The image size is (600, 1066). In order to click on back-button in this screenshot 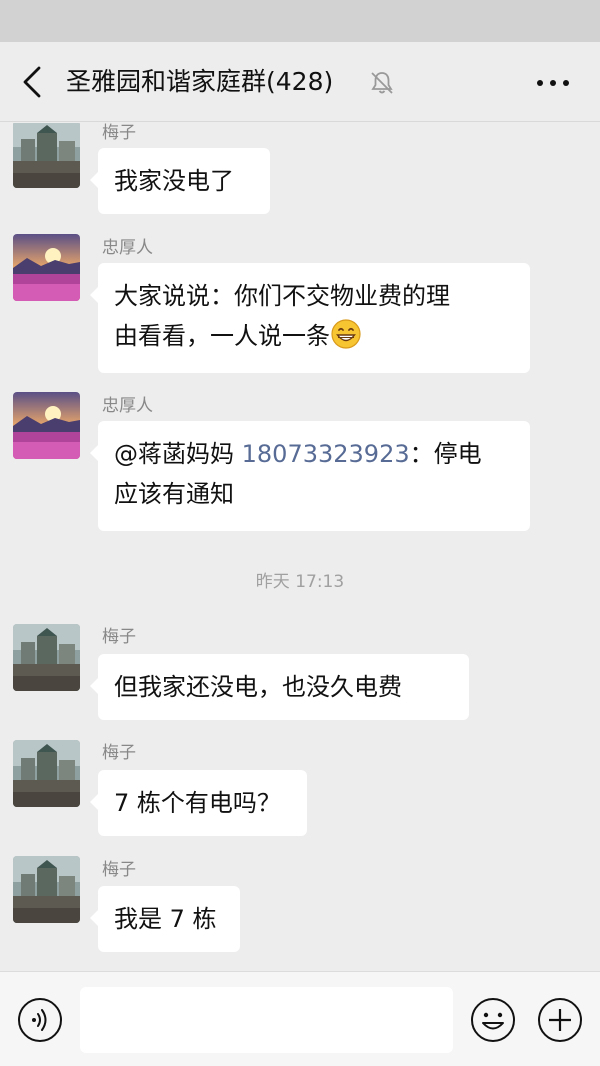, I will do `click(34, 82)`.